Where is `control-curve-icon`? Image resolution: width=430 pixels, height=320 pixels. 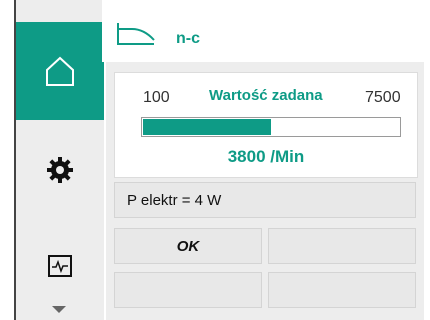
control-curve-icon is located at coordinates (136, 34).